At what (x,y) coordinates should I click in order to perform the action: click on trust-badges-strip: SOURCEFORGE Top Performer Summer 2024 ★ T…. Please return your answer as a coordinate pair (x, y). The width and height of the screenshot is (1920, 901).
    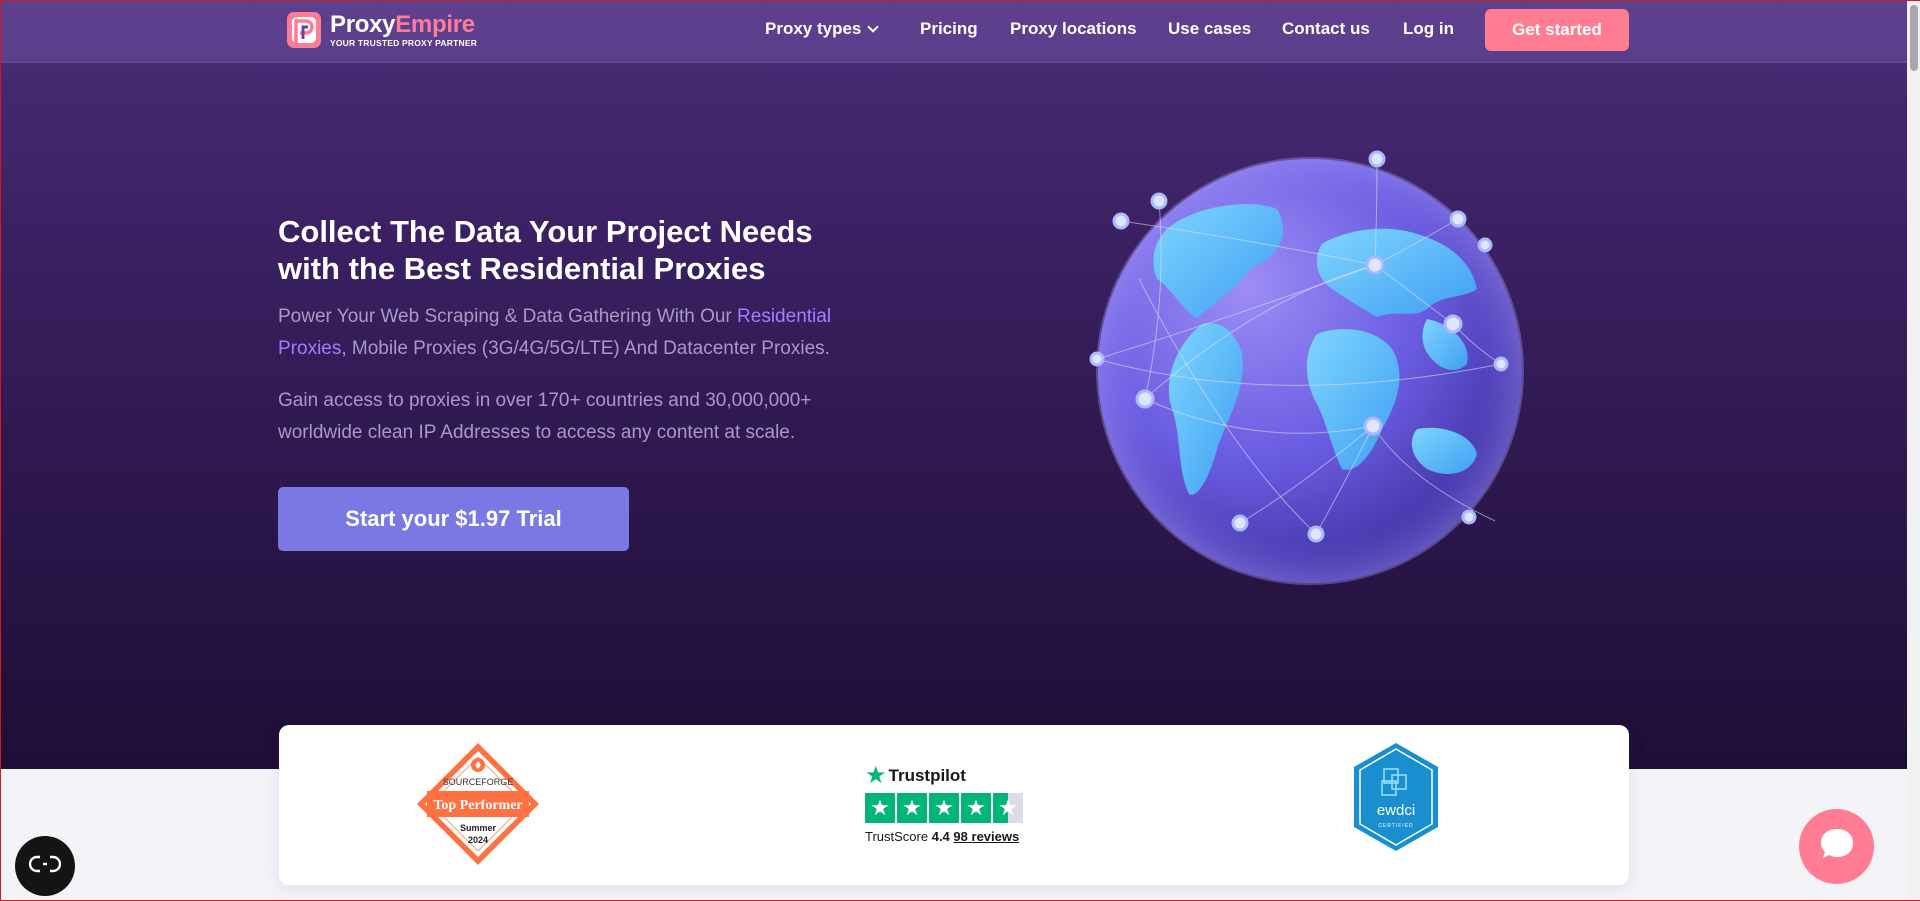
    Looking at the image, I should click on (954, 805).